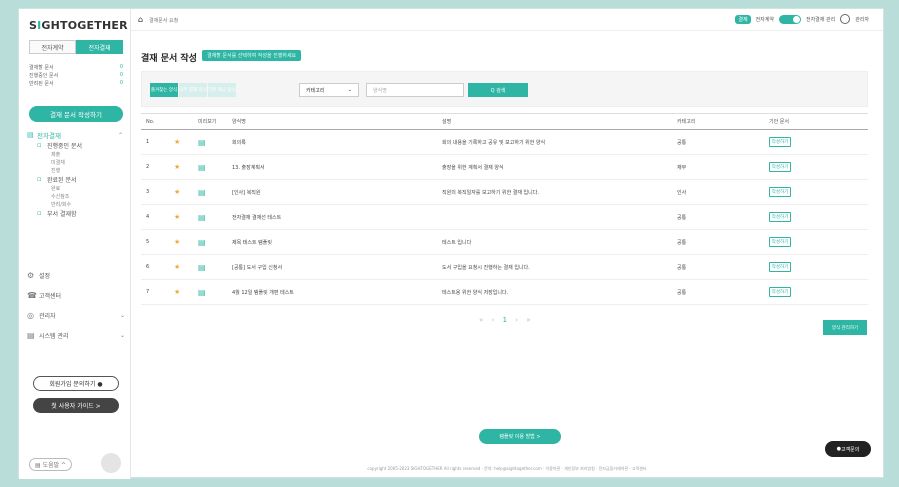 This screenshot has height=487, width=899. Describe the element at coordinates (222, 90) in the screenshot. I see `tab-default: 기본 제공 양식` at that location.